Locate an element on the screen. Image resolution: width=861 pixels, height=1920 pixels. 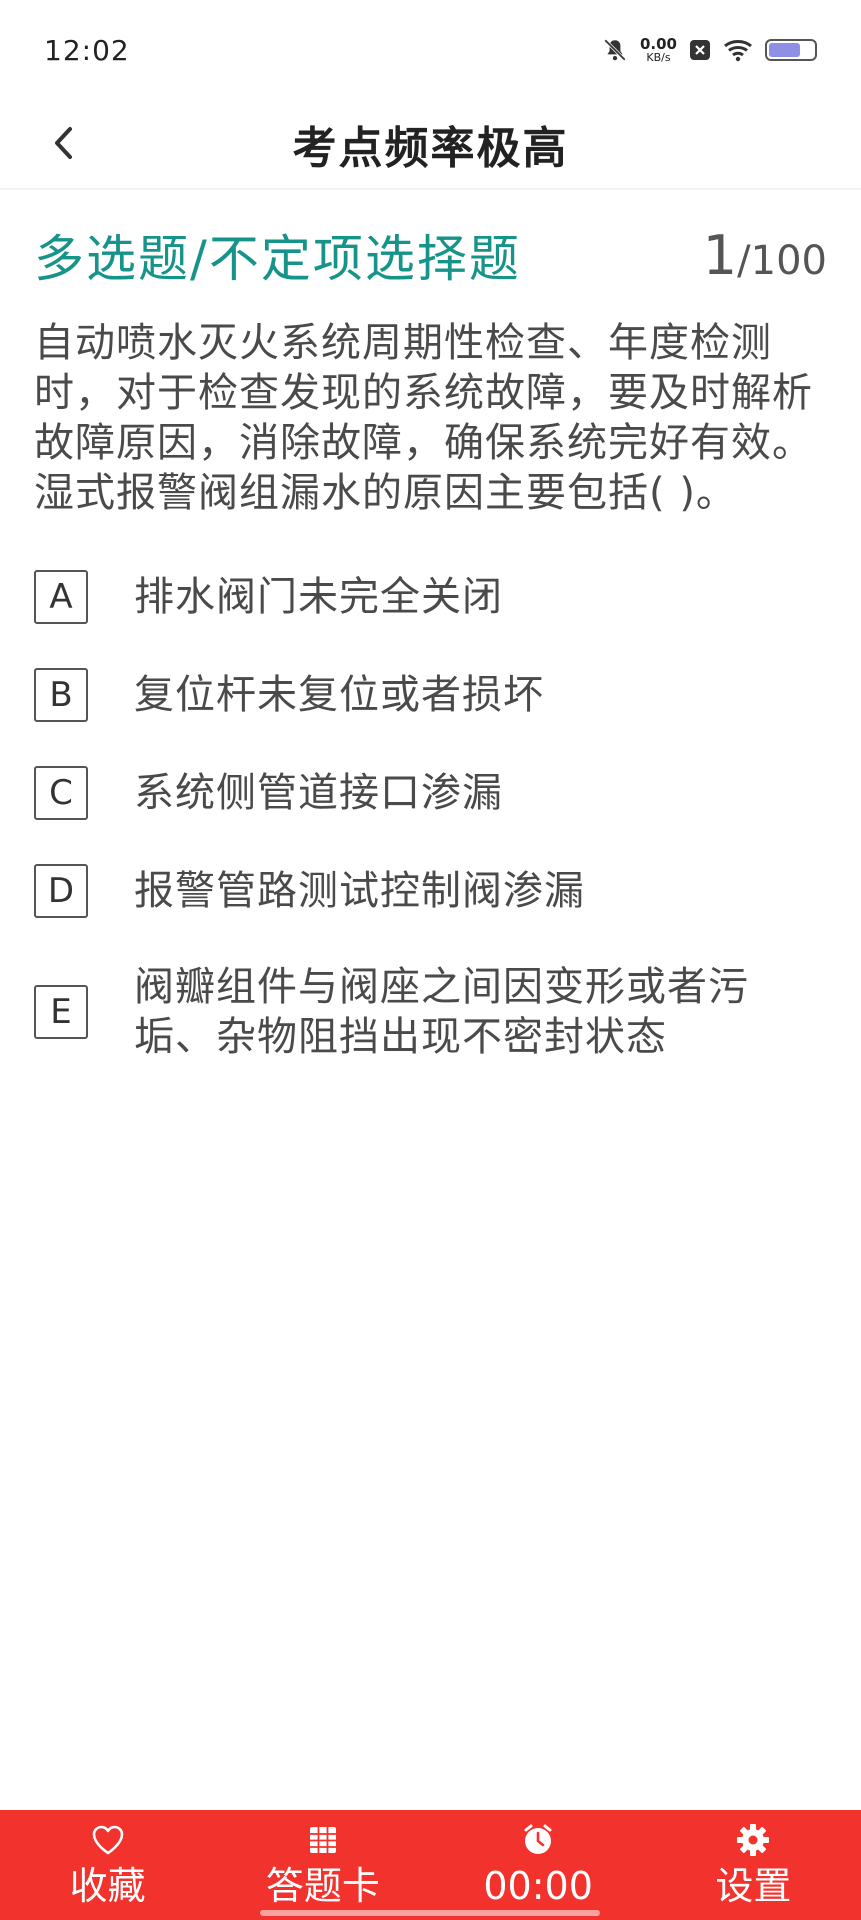
option-e: E 阀瓣组件与阀座之间因变形或者污垢、杂物阻挡出现不密封状态 is located at coordinates (427, 1012).